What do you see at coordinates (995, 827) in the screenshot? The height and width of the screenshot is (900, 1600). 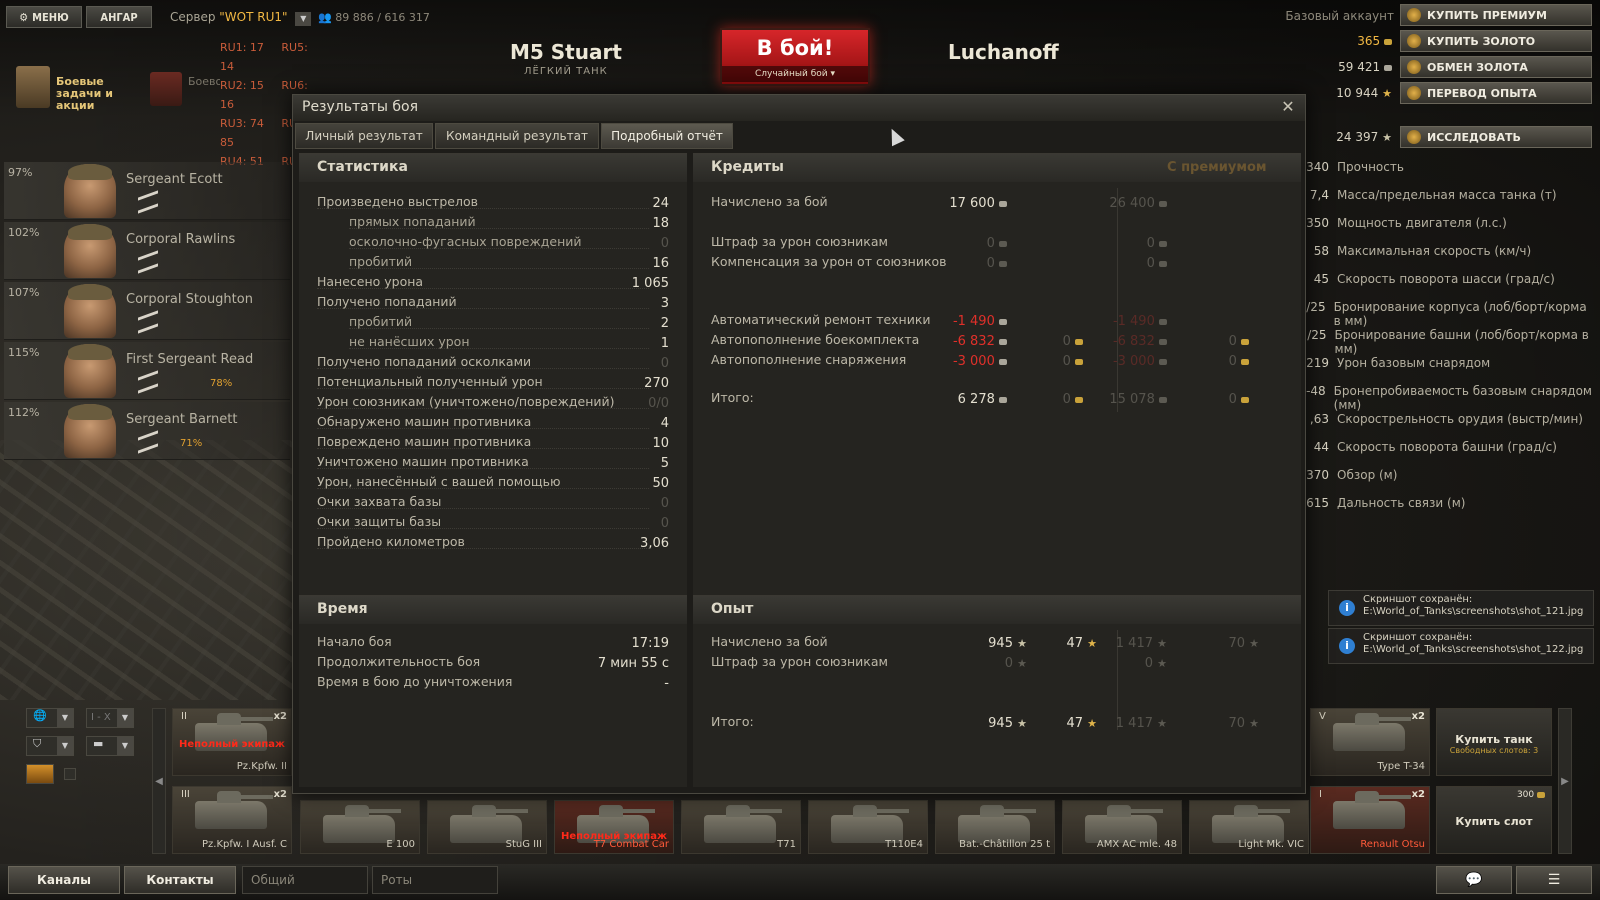 I see `tank-tile: Bat.-Châtillon 25 t` at bounding box center [995, 827].